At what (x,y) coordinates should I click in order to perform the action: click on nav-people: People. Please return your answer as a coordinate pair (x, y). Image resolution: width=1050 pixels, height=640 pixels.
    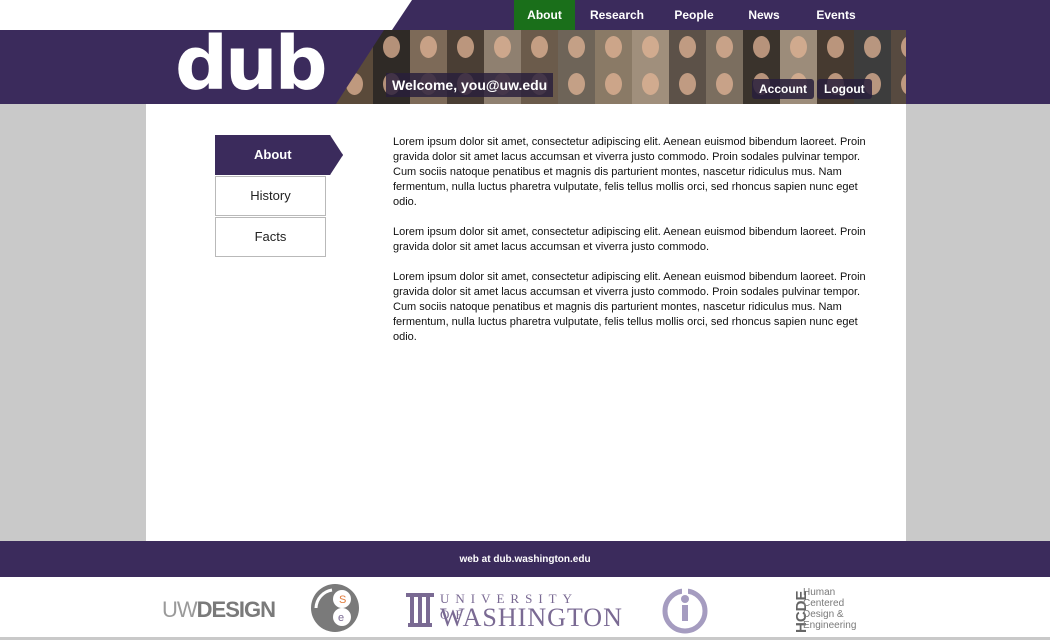
    Looking at the image, I should click on (694, 15).